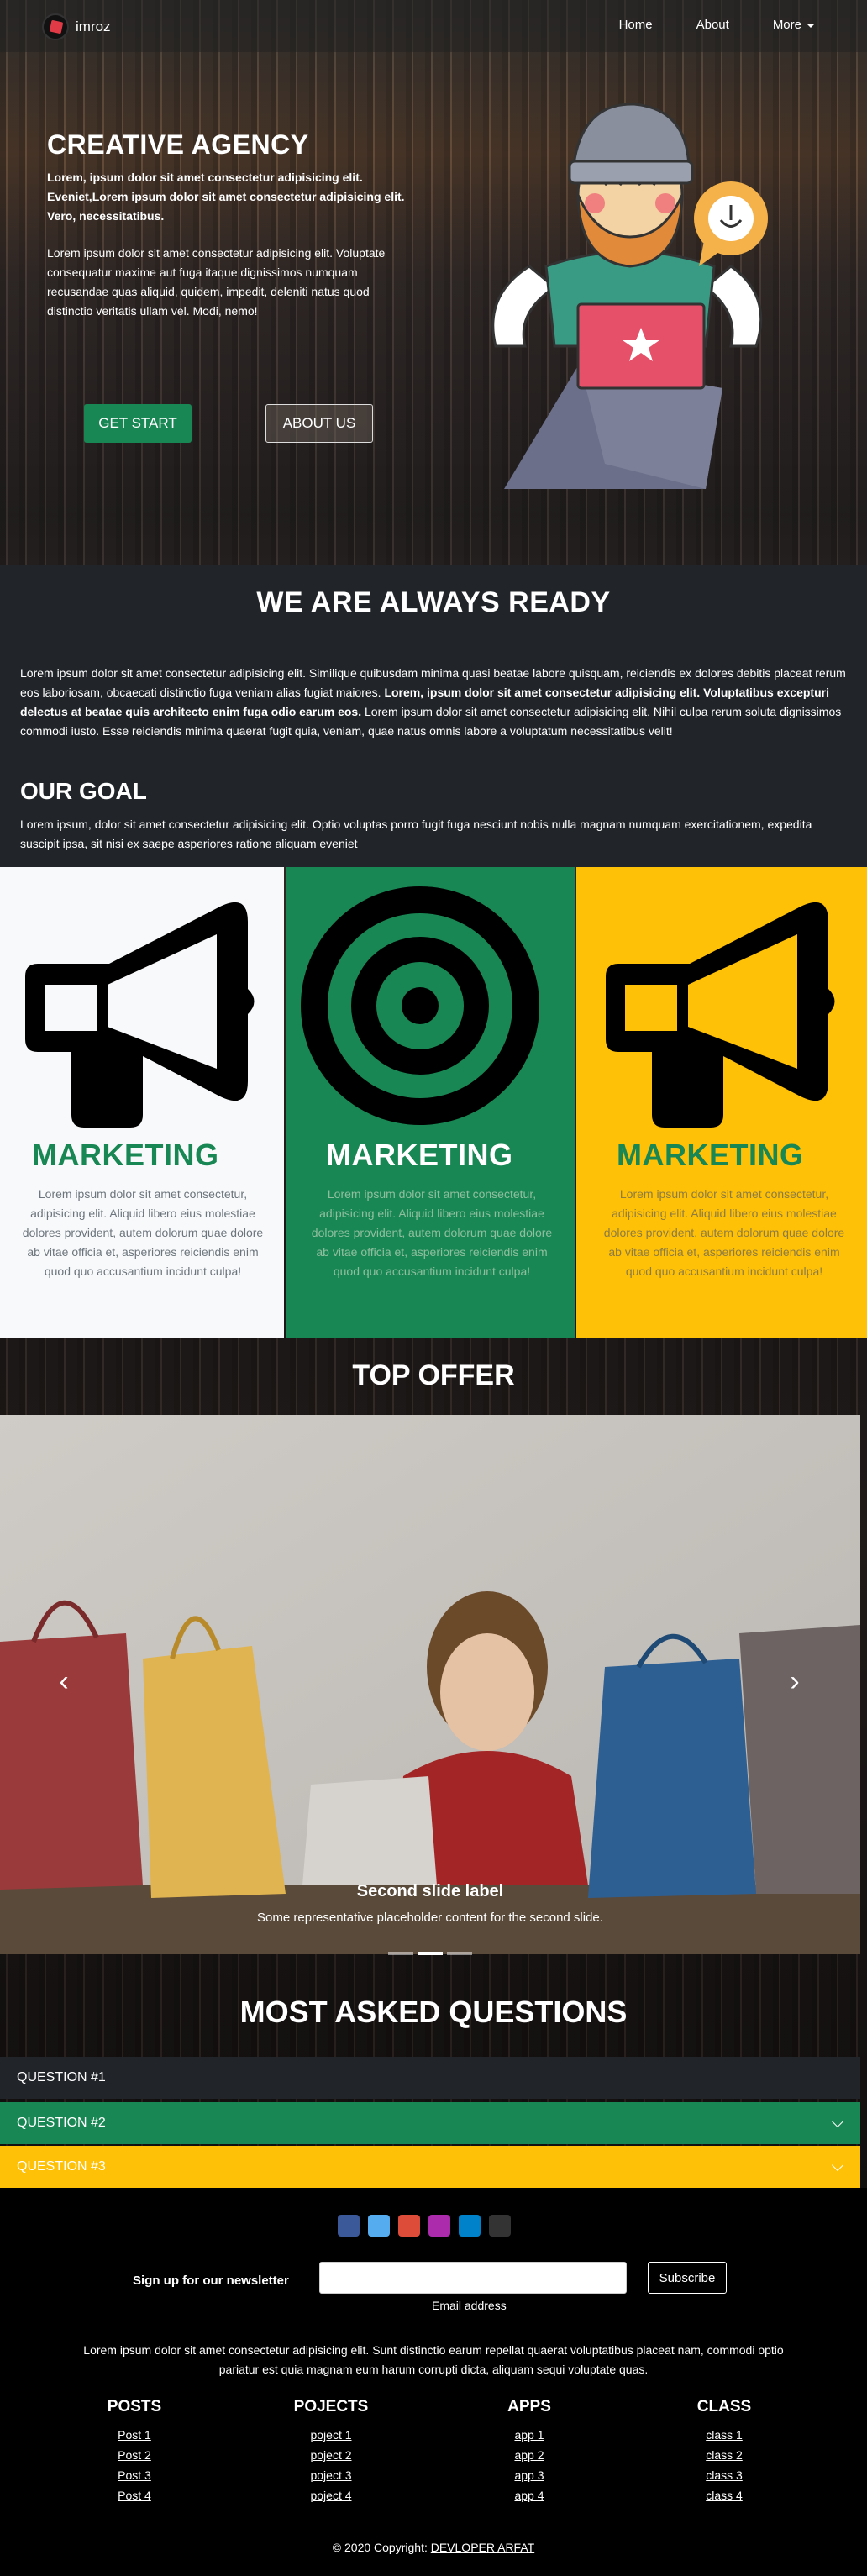  I want to click on newsletter-label: Sign up for our newsletter, so click(211, 2281).